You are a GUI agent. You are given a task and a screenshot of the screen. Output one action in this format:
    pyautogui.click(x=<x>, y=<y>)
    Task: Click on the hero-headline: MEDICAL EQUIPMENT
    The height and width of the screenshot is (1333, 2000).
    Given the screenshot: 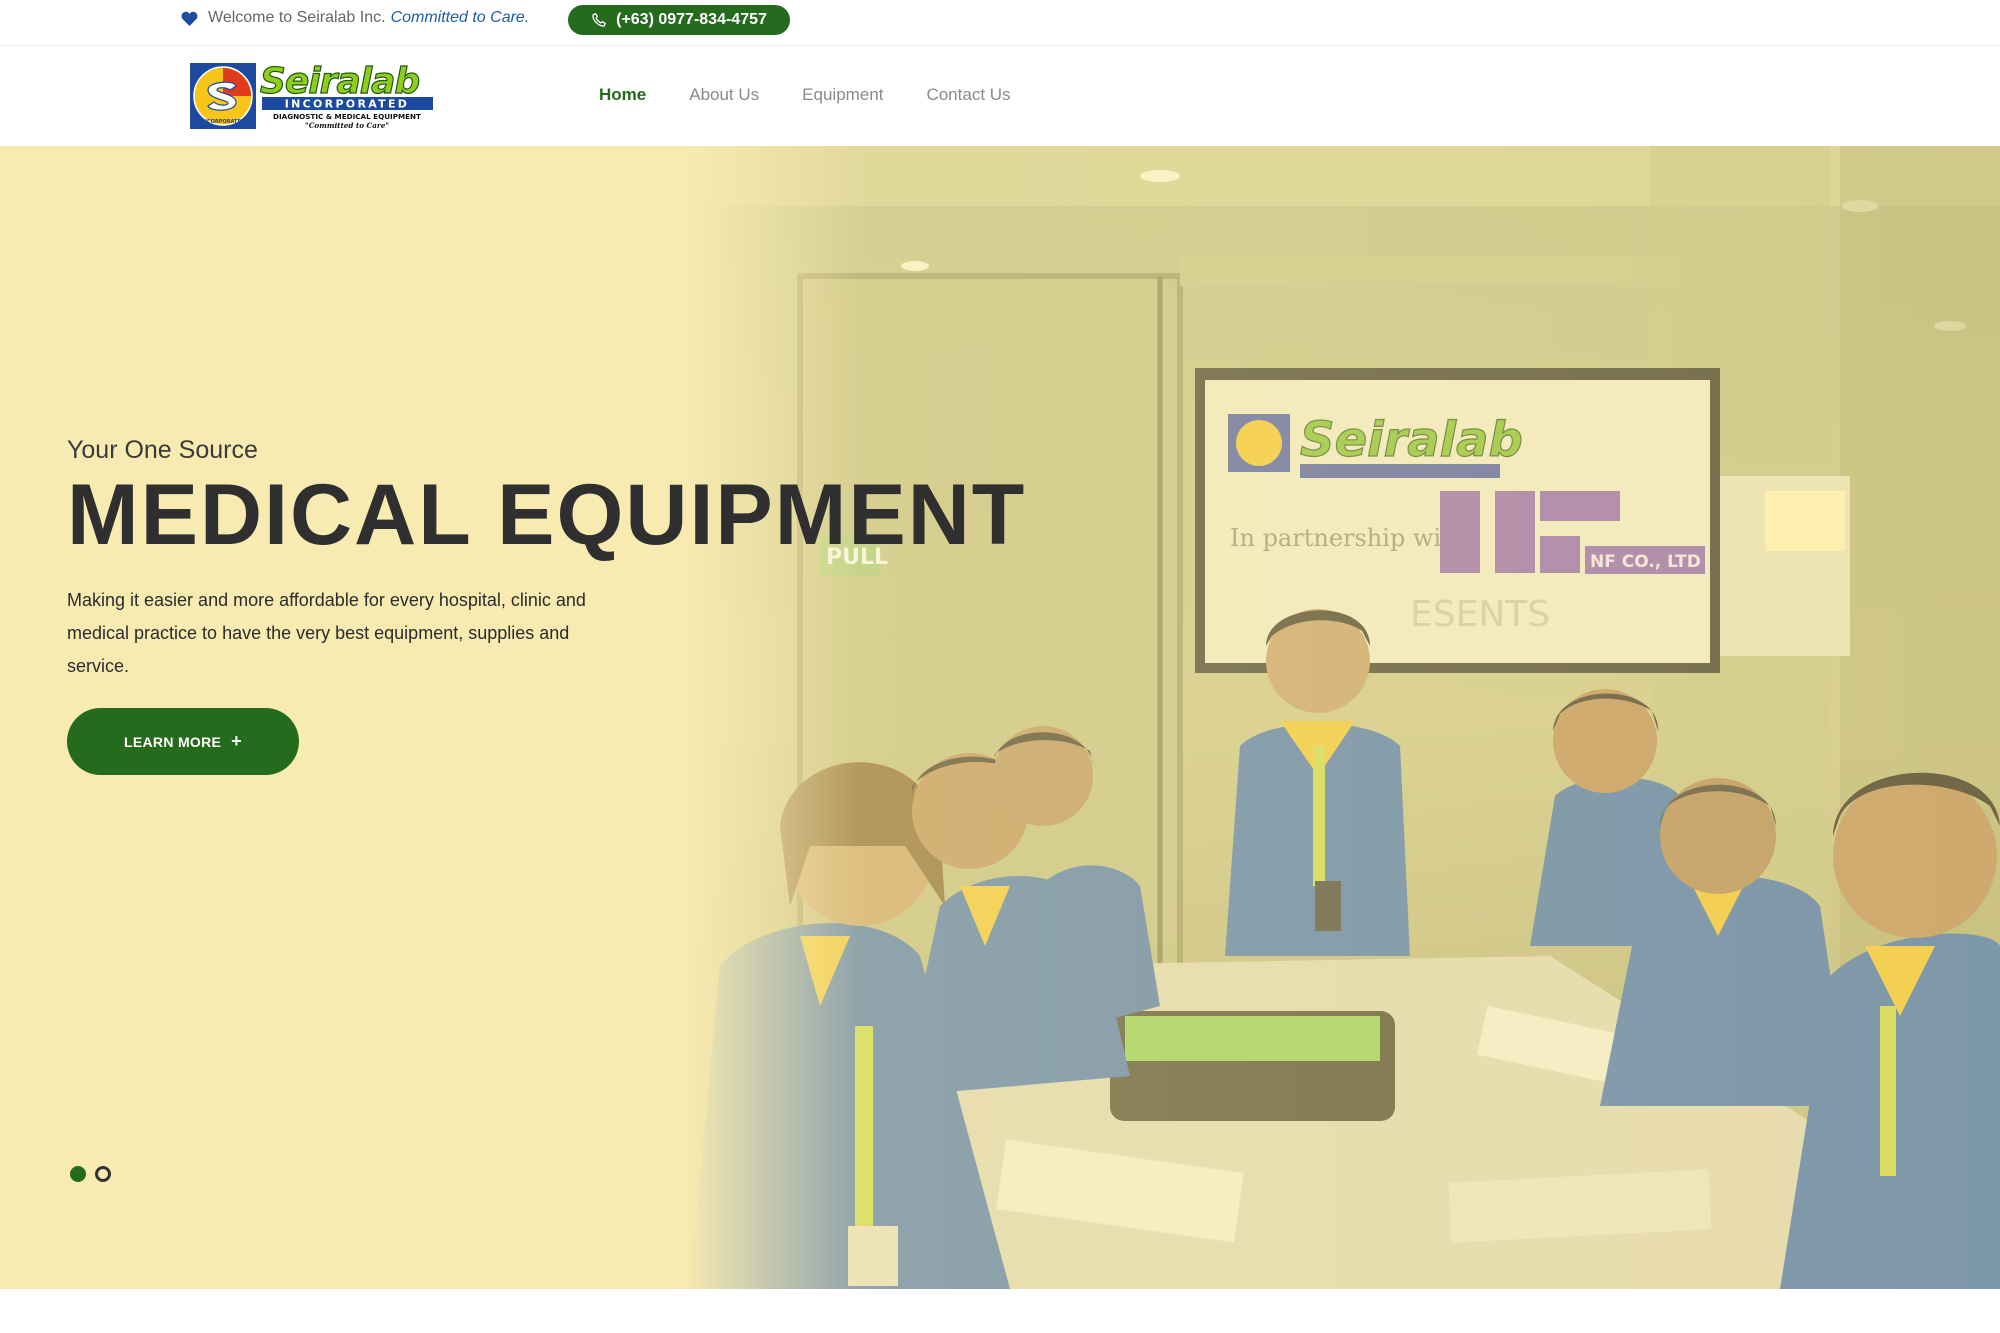 What is the action you would take?
    pyautogui.click(x=547, y=515)
    